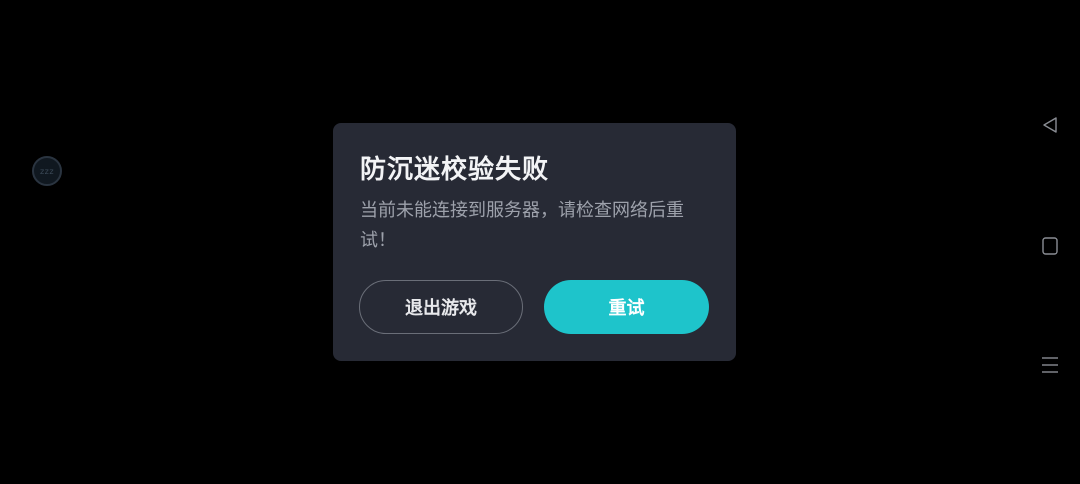 This screenshot has width=1080, height=484. I want to click on home-icon, so click(1050, 246).